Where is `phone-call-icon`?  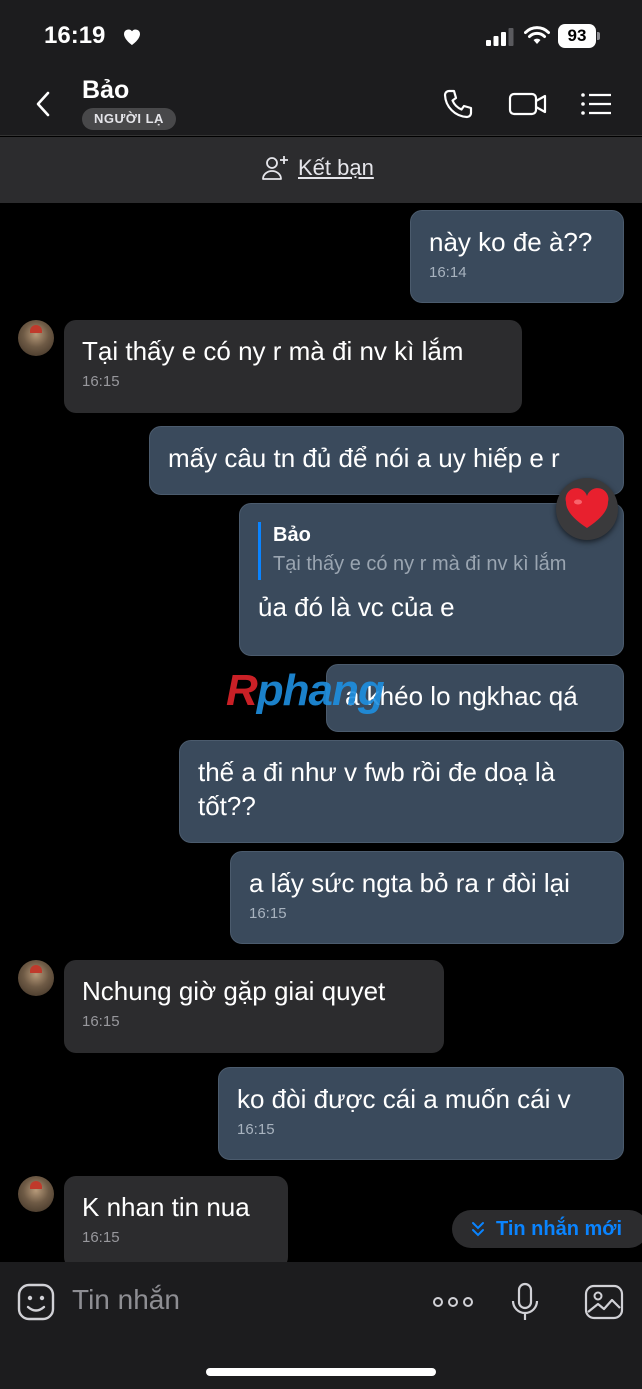 phone-call-icon is located at coordinates (458, 104).